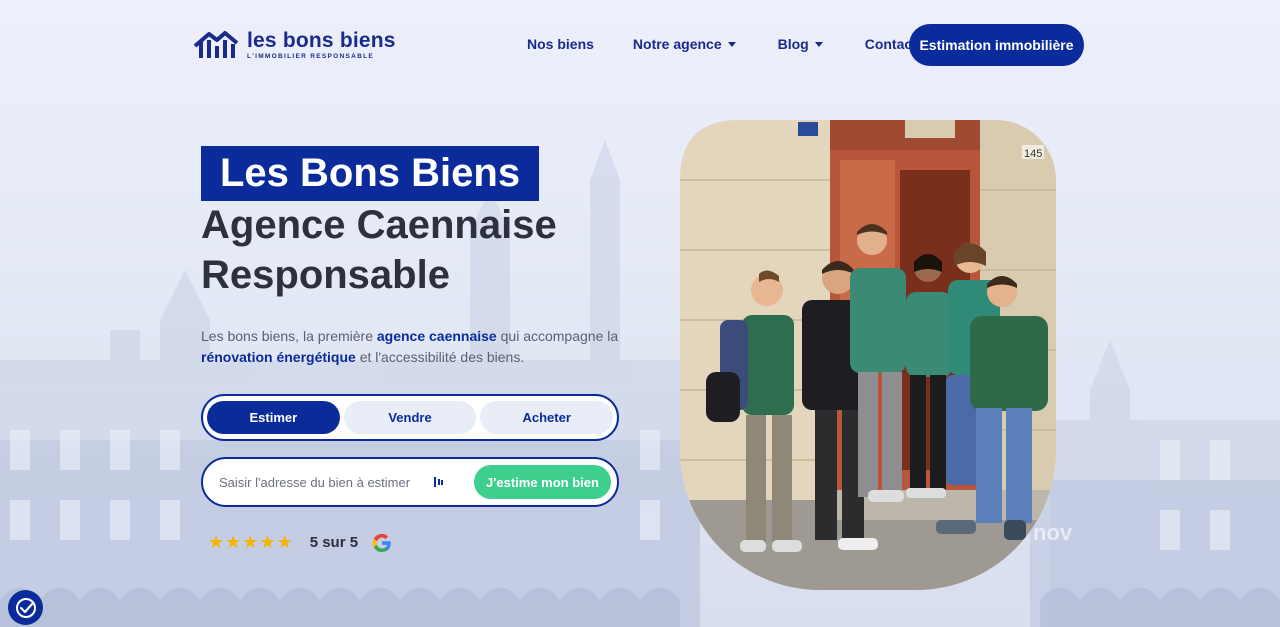 This screenshot has width=1280, height=627. What do you see at coordinates (1033, 154) in the screenshot?
I see `door-number: 145` at bounding box center [1033, 154].